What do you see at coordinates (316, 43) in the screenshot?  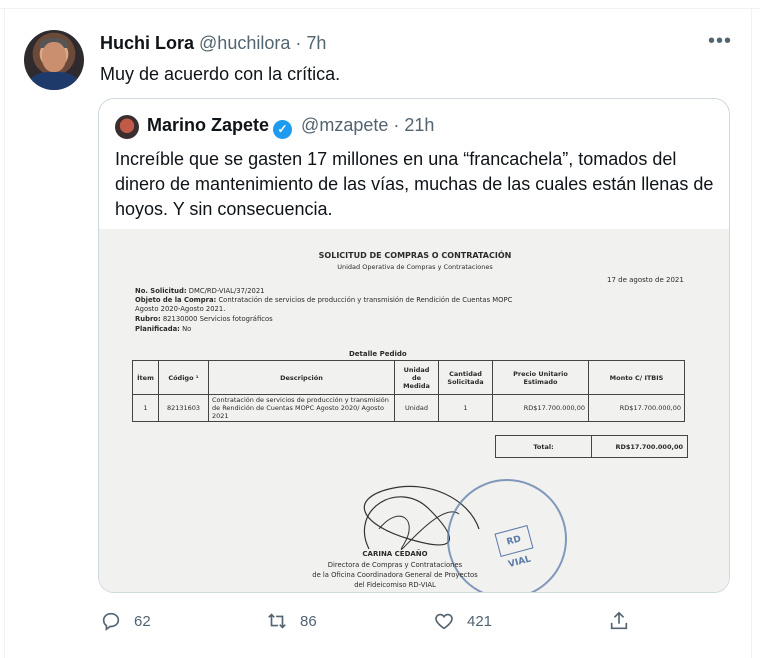 I see `tweet-time: 7h` at bounding box center [316, 43].